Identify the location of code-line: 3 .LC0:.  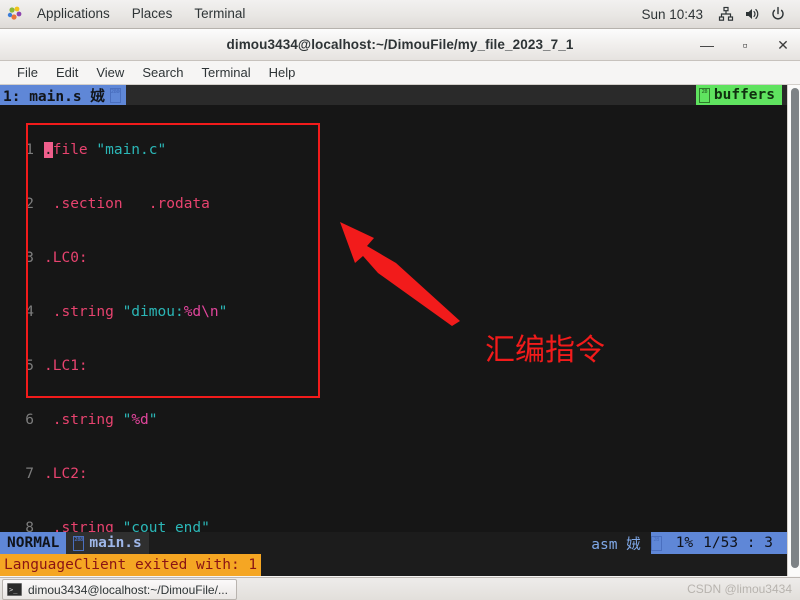
(393, 258).